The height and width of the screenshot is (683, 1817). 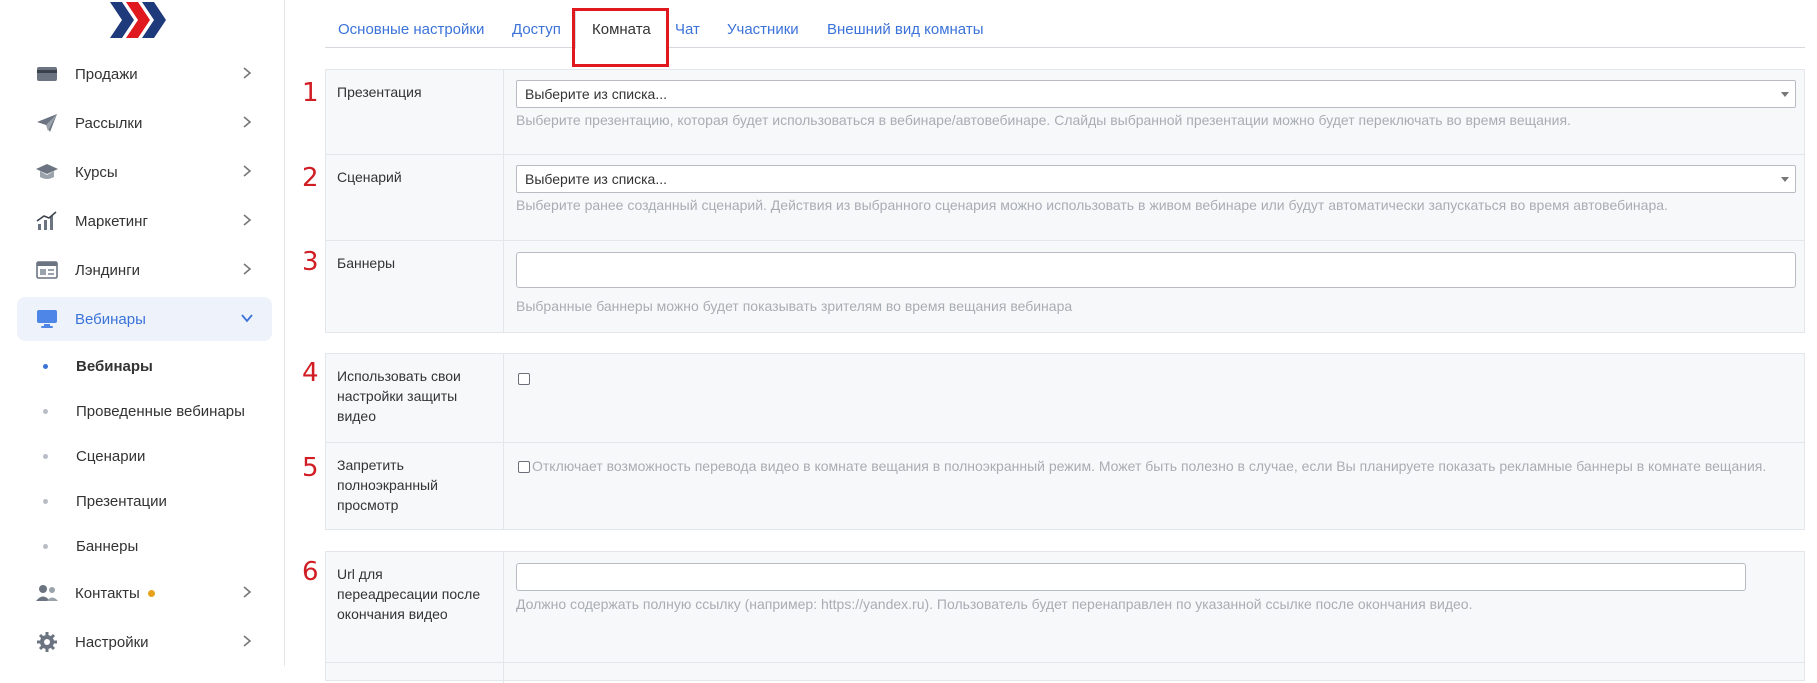 I want to click on label-cell: Презентация, so click(x=415, y=112).